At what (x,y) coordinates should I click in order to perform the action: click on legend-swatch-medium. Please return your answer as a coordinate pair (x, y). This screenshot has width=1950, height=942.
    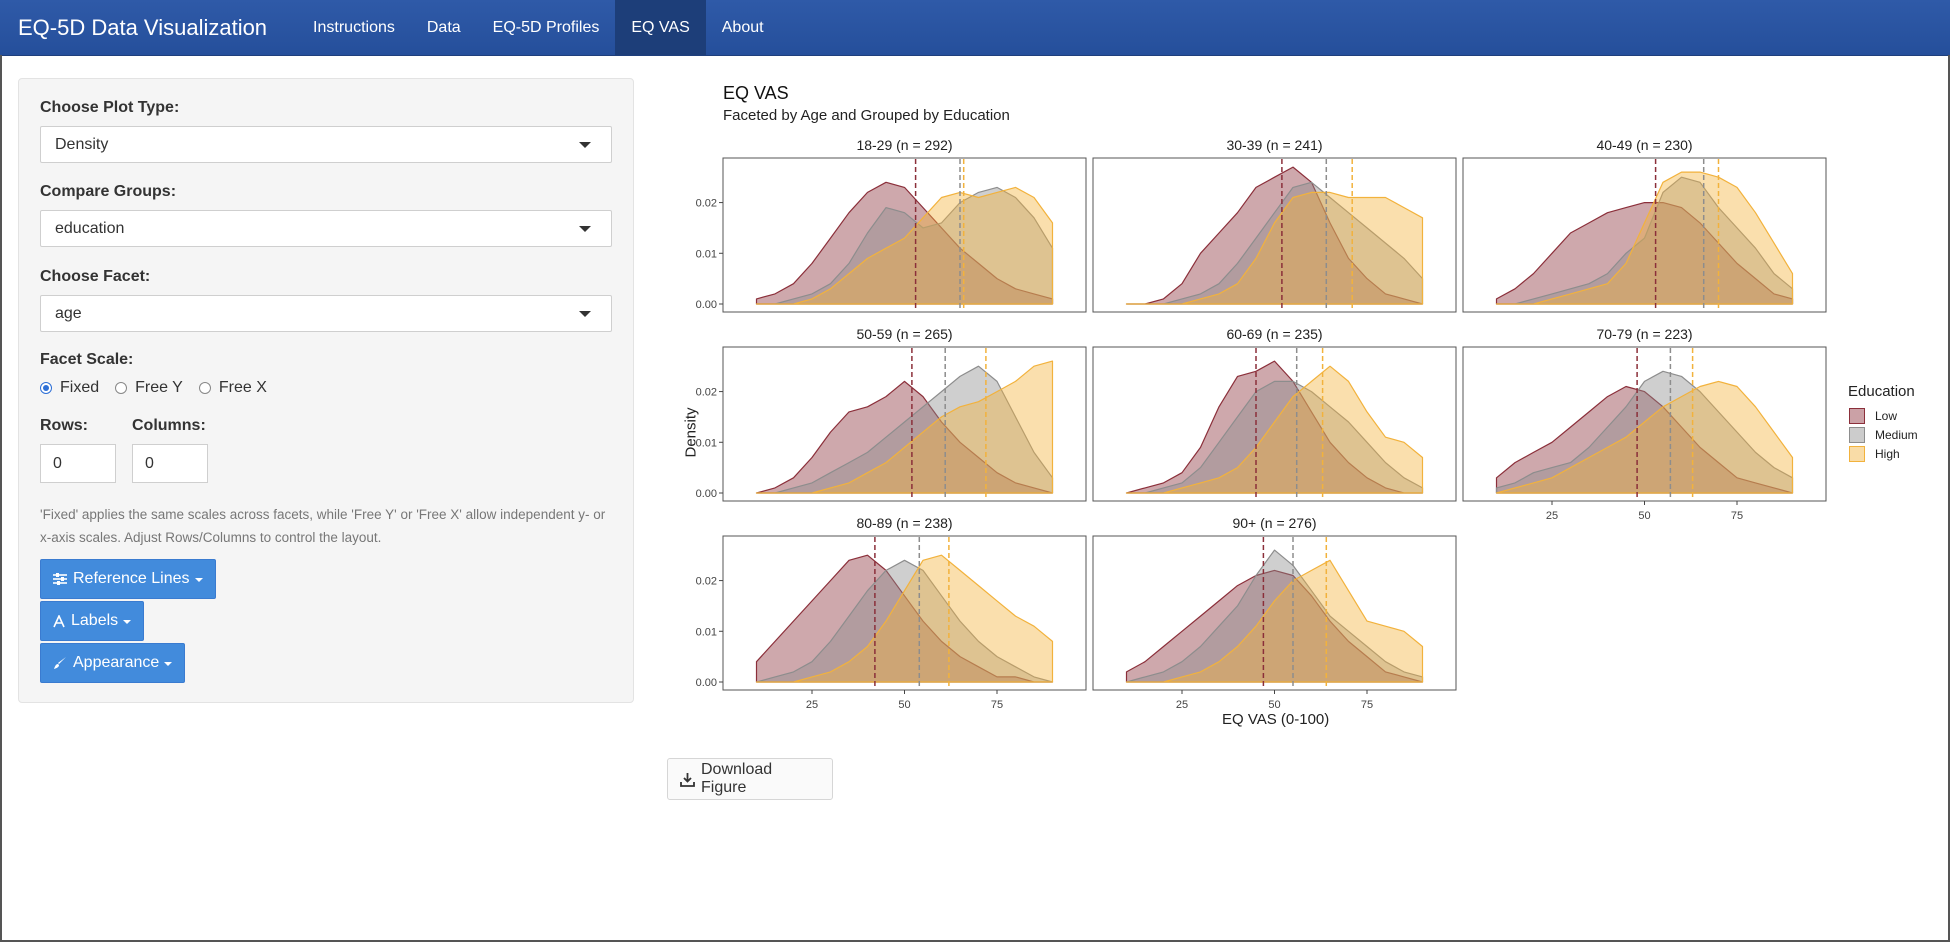
    Looking at the image, I should click on (1857, 435).